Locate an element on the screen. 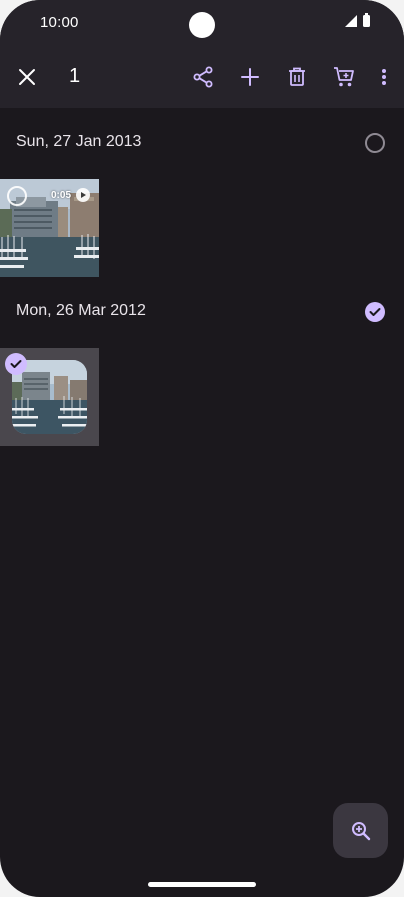  cart-button is located at coordinates (344, 77).